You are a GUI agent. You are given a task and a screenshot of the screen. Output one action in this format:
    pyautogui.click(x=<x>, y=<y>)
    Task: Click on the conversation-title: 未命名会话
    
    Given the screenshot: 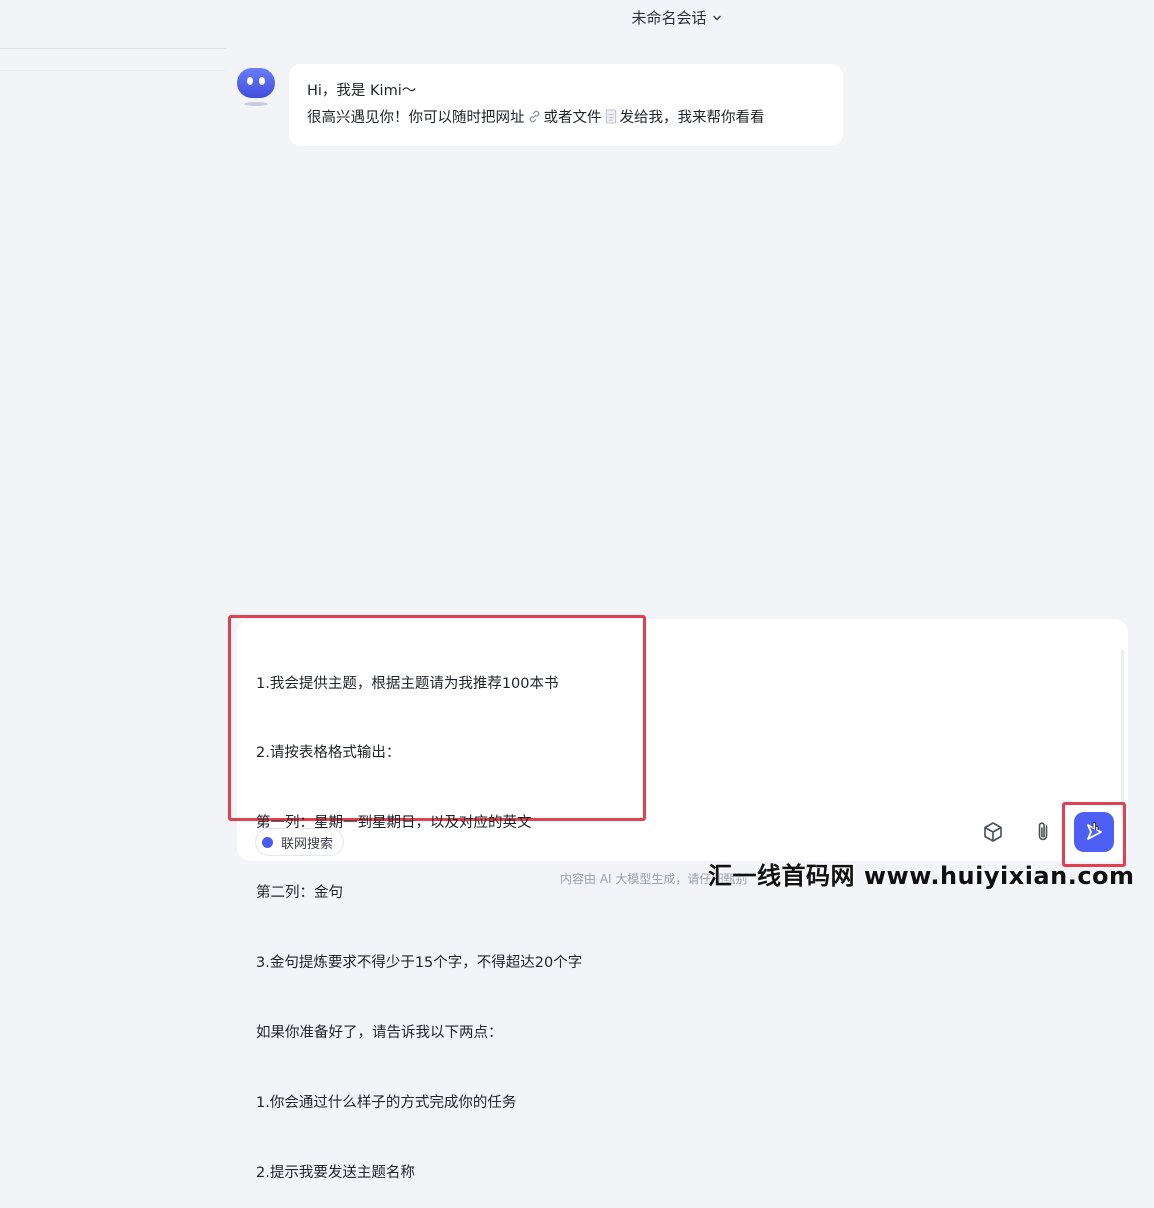 What is the action you would take?
    pyautogui.click(x=577, y=17)
    